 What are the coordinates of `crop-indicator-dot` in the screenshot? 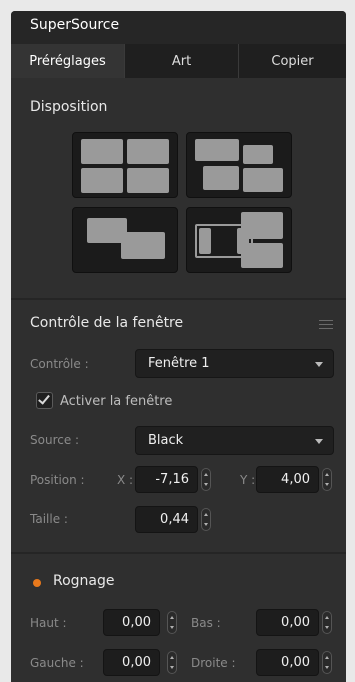 It's located at (37, 583).